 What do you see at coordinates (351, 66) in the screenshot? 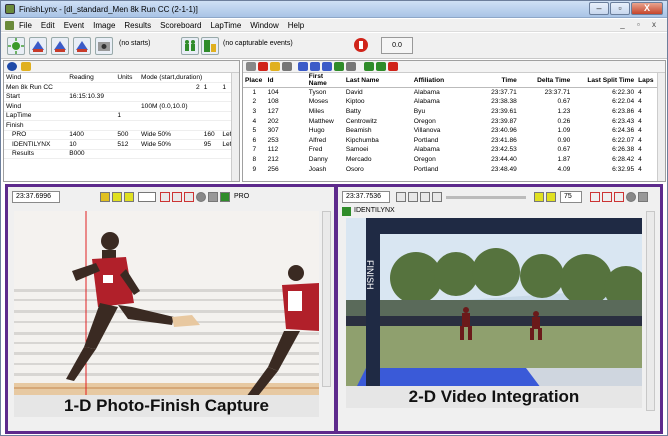
I see `export-icon` at bounding box center [351, 66].